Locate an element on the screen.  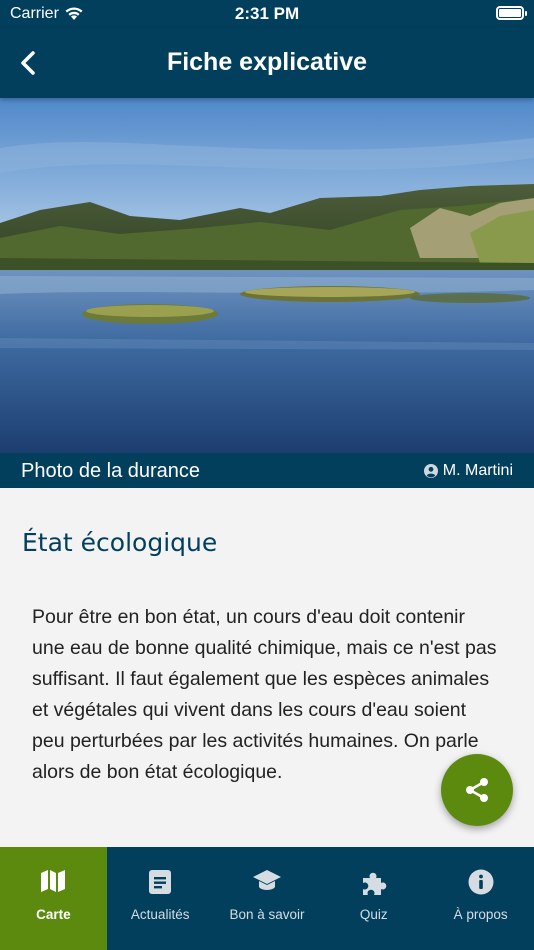
user-icon is located at coordinates (430, 471).